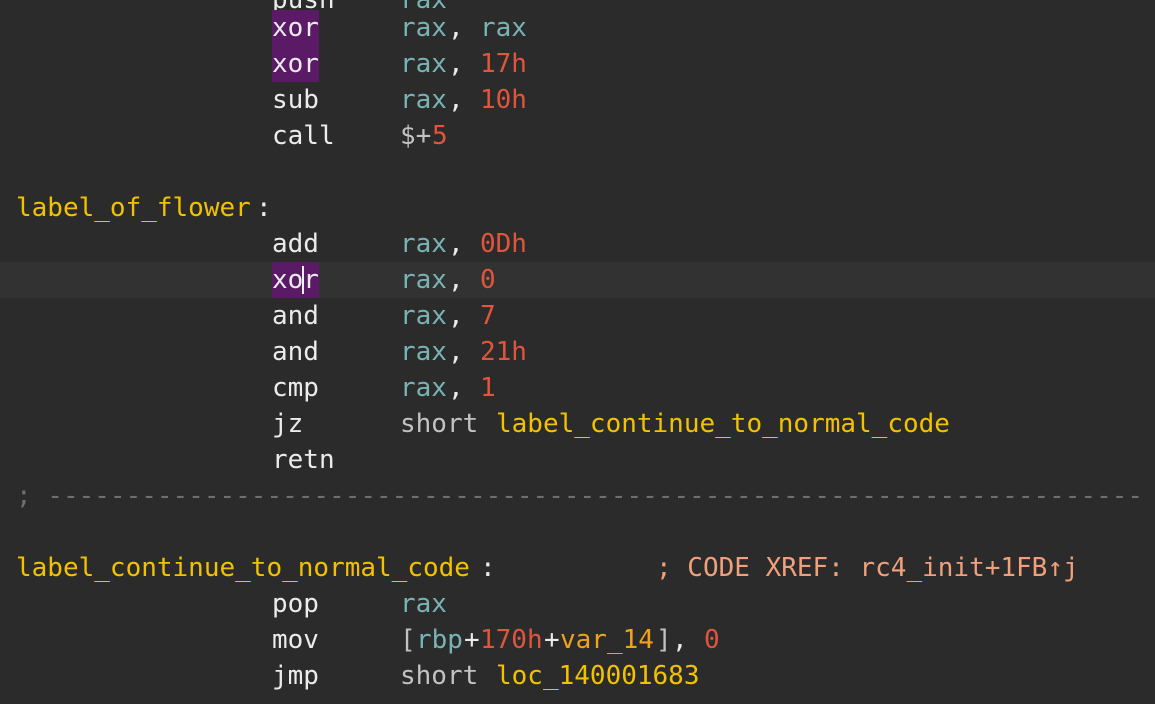 This screenshot has height=704, width=1155. Describe the element at coordinates (503, 64) in the screenshot. I see `operand-number: 17h` at that location.